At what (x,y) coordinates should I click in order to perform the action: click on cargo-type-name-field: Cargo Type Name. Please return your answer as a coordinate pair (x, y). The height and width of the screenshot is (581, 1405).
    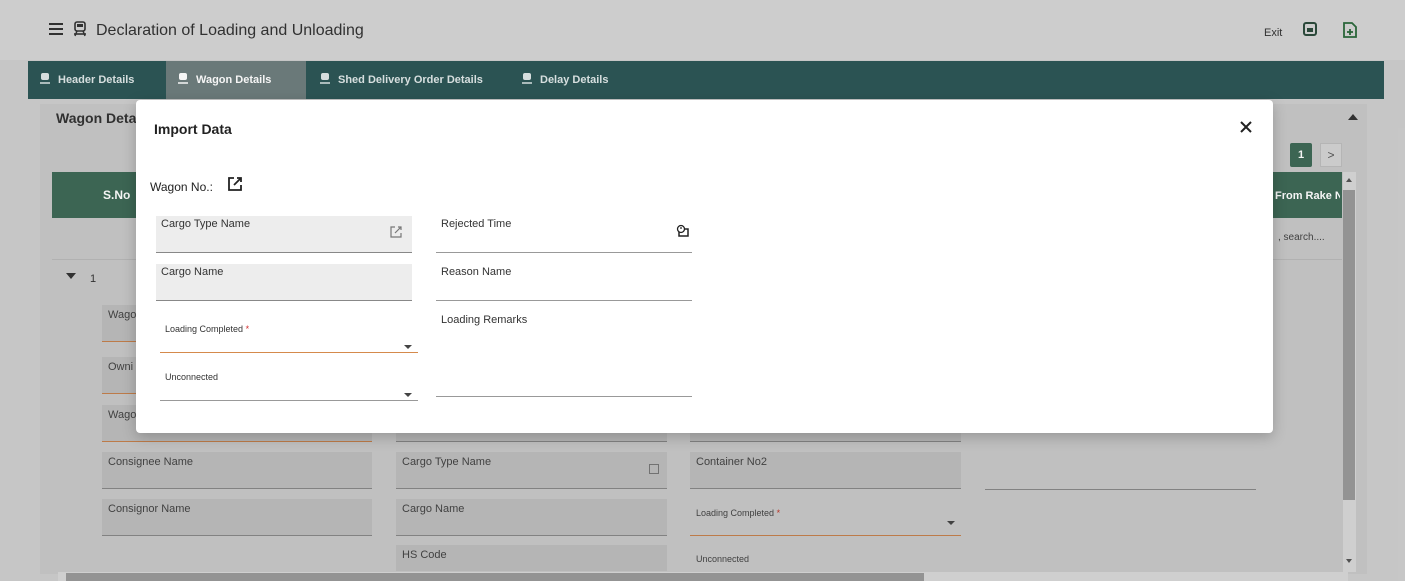
    Looking at the image, I should click on (284, 234).